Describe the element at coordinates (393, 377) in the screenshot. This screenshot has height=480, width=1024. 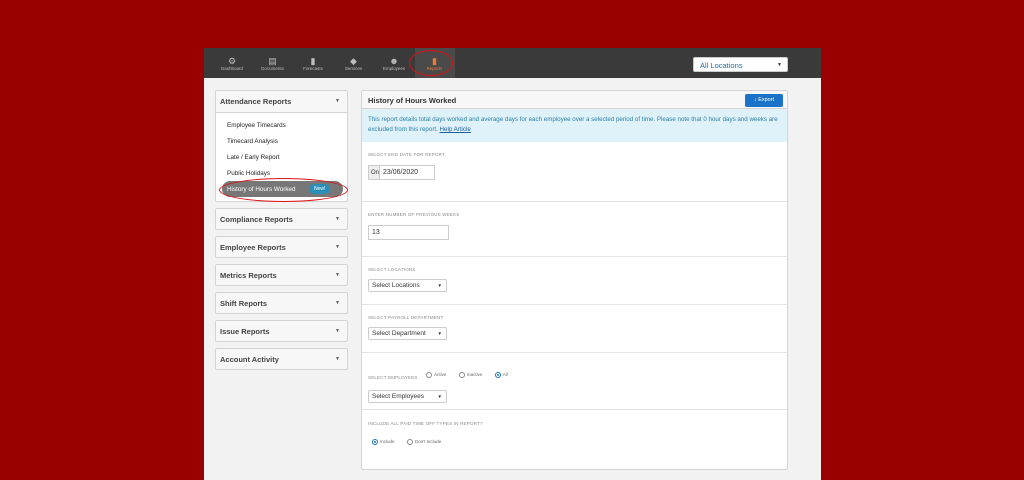
I see `field-label: Select employees` at that location.